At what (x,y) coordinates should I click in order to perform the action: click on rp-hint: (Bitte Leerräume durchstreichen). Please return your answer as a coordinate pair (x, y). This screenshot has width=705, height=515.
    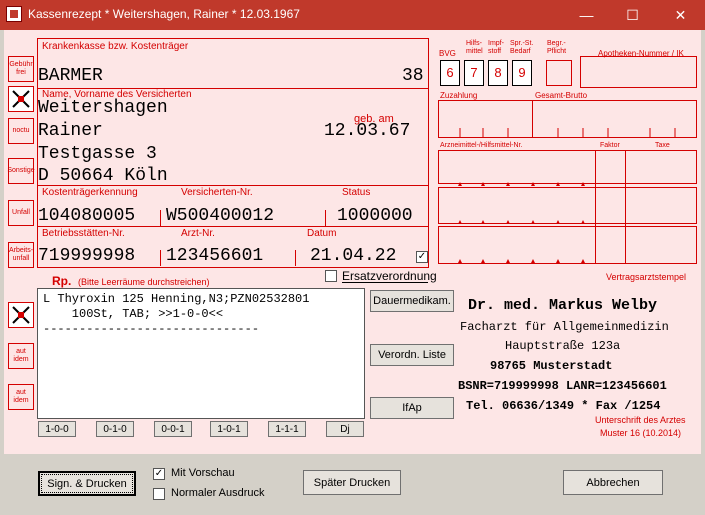
    Looking at the image, I should click on (144, 282).